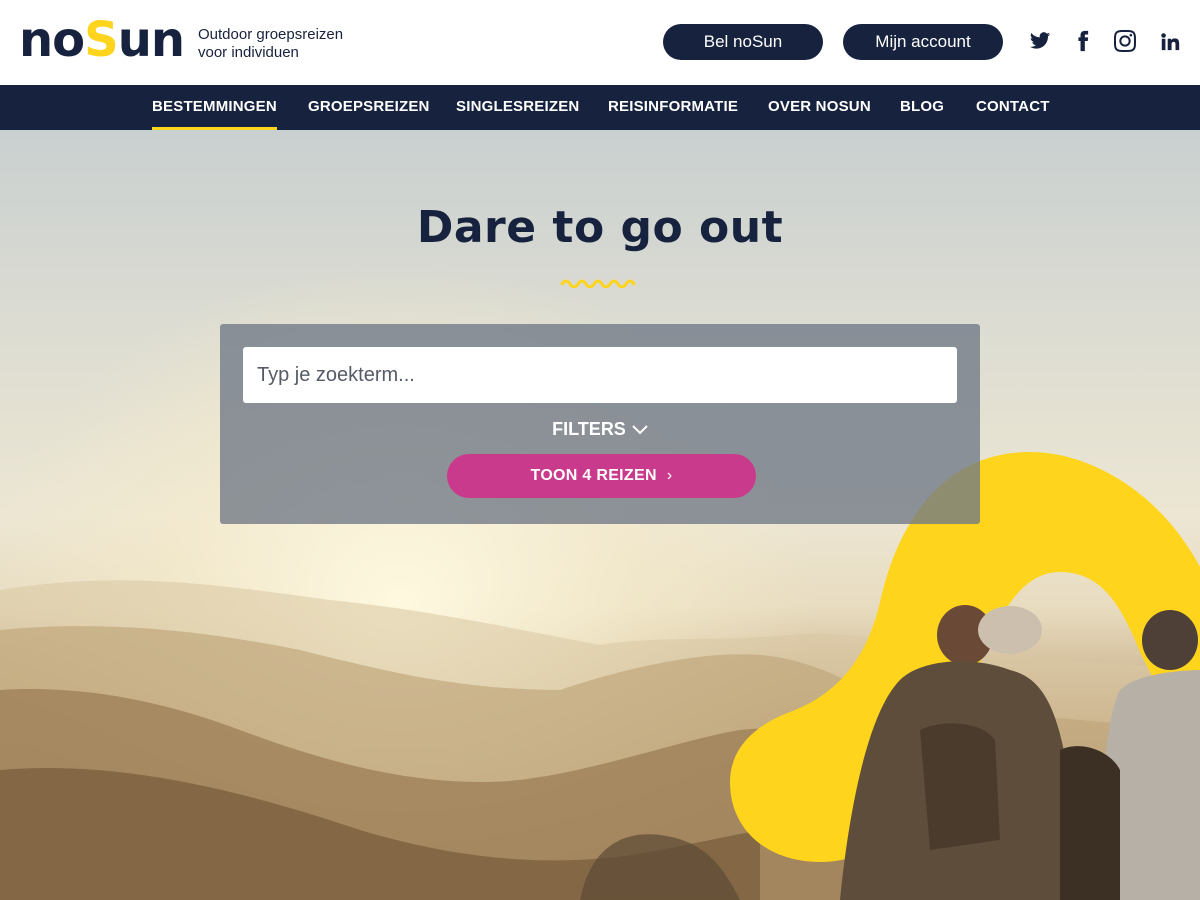 The height and width of the screenshot is (900, 1200). Describe the element at coordinates (1040, 41) in the screenshot. I see `twitter-icon` at that location.